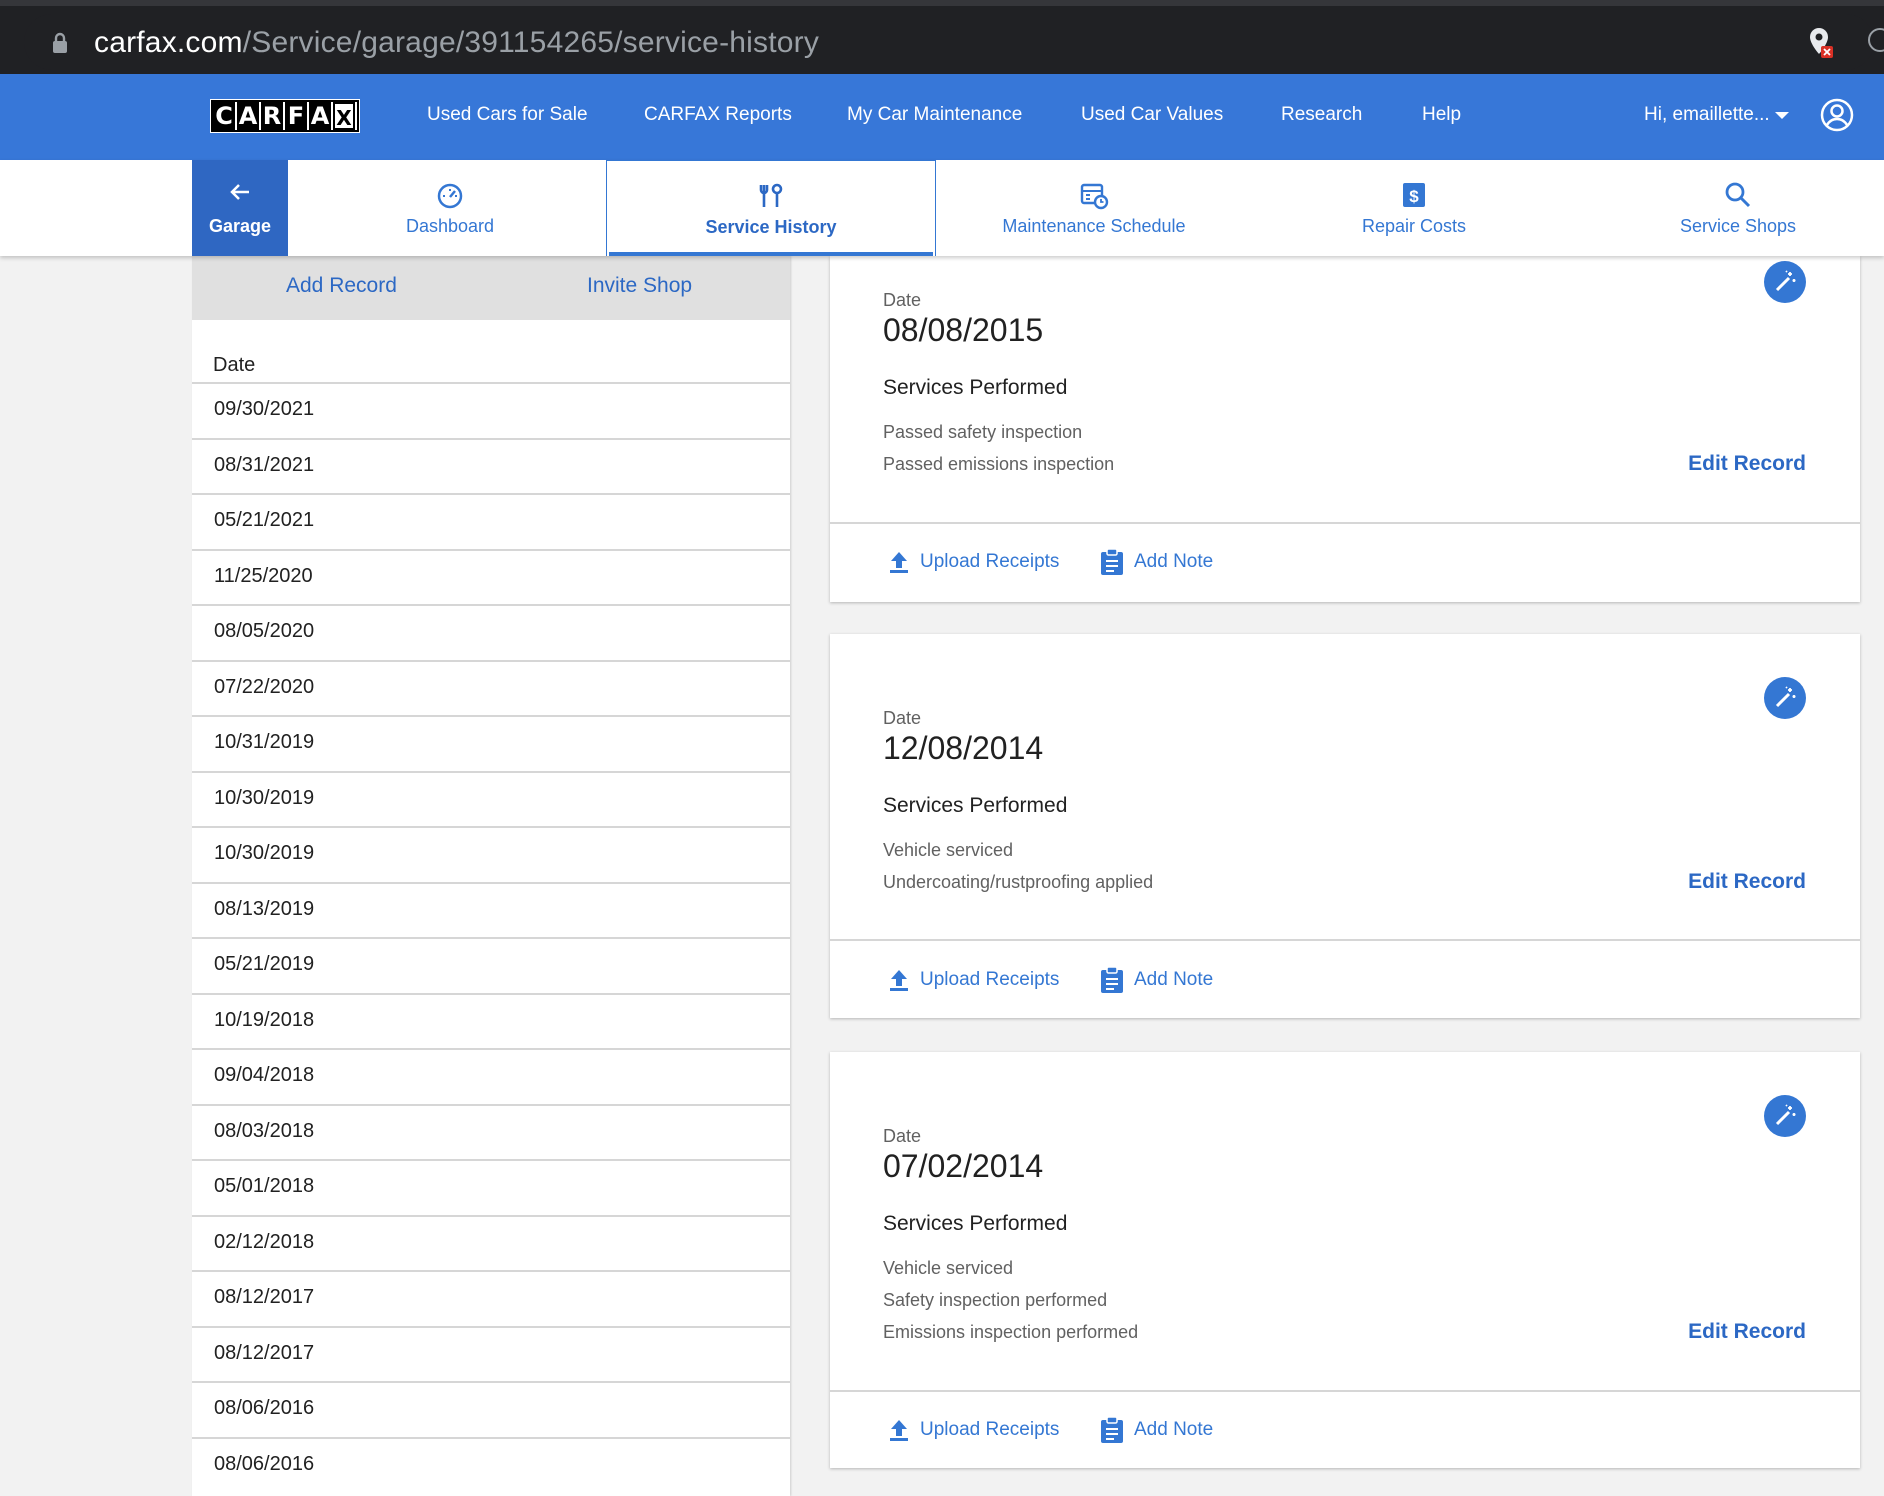  What do you see at coordinates (1094, 196) in the screenshot?
I see `calendar-clock-icon` at bounding box center [1094, 196].